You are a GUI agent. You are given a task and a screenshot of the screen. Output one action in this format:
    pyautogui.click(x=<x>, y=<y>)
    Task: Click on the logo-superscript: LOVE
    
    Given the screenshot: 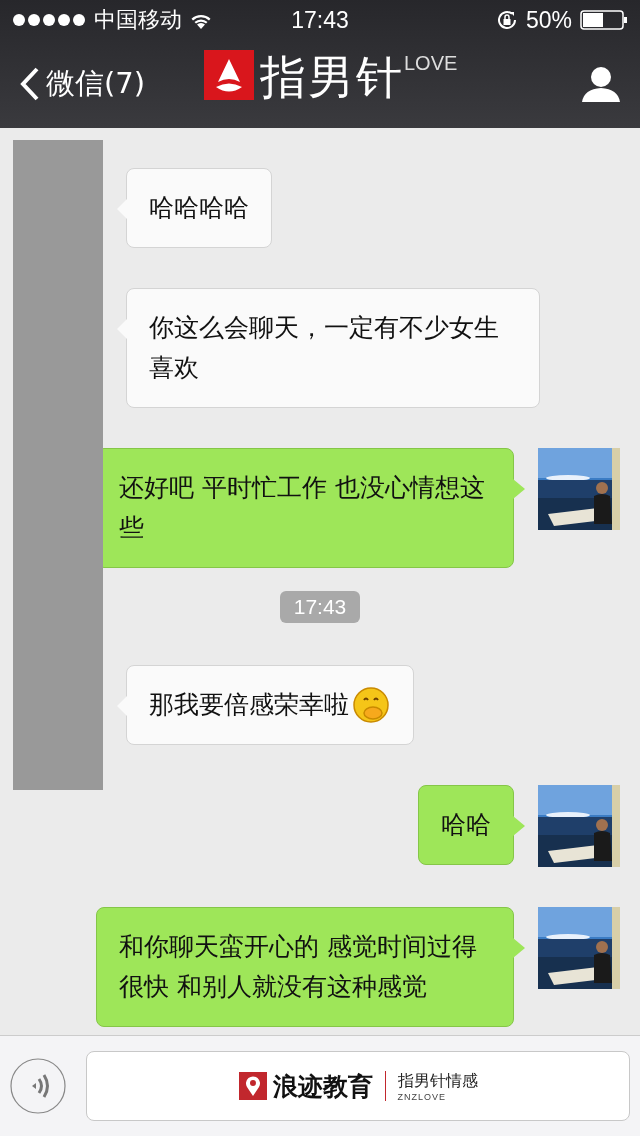 What is the action you would take?
    pyautogui.click(x=431, y=63)
    